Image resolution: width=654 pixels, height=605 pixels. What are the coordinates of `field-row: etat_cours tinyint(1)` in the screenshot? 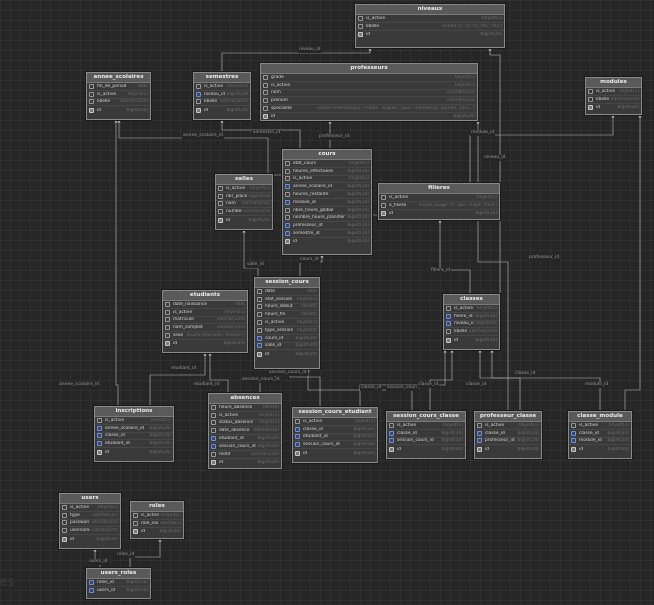 It's located at (327, 164).